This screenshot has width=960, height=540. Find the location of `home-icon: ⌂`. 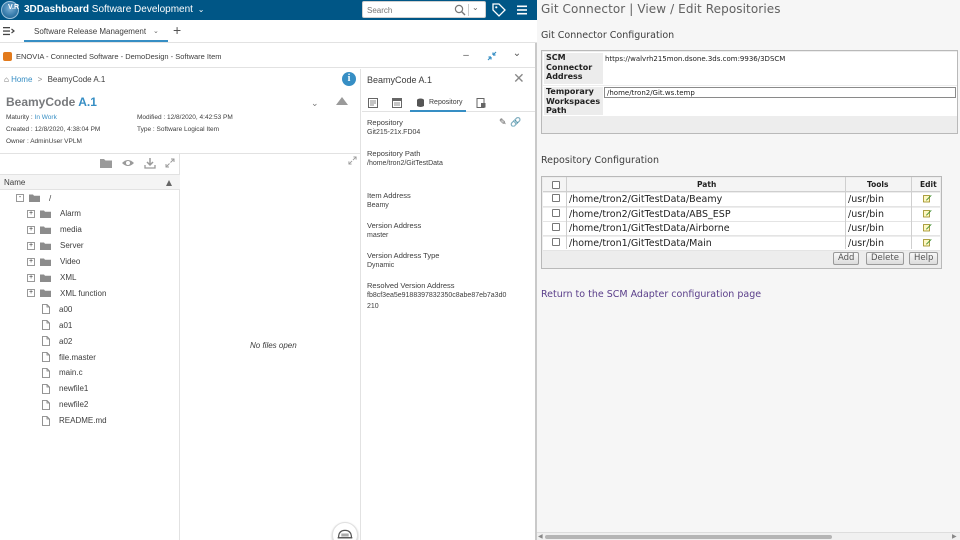

home-icon: ⌂ is located at coordinates (6, 79).